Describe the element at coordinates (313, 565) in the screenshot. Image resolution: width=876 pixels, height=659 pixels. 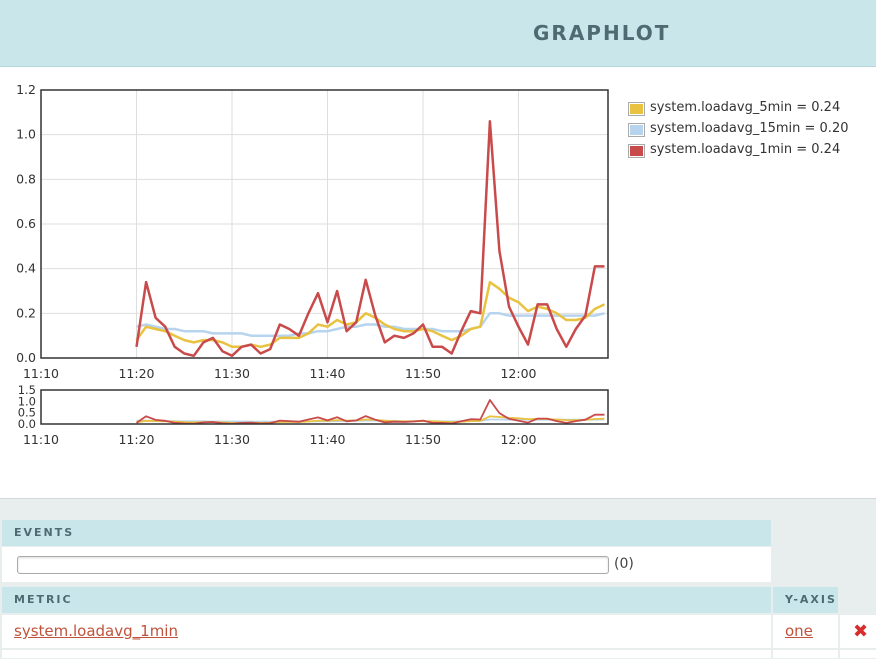
I see `events-input` at that location.